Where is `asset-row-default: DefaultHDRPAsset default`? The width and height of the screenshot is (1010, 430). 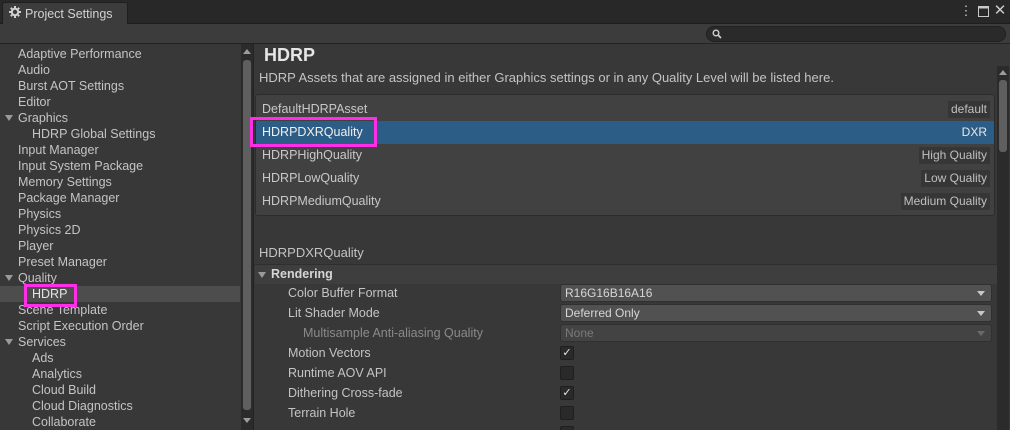
asset-row-default: DefaultHDRPAsset default is located at coordinates (625, 109).